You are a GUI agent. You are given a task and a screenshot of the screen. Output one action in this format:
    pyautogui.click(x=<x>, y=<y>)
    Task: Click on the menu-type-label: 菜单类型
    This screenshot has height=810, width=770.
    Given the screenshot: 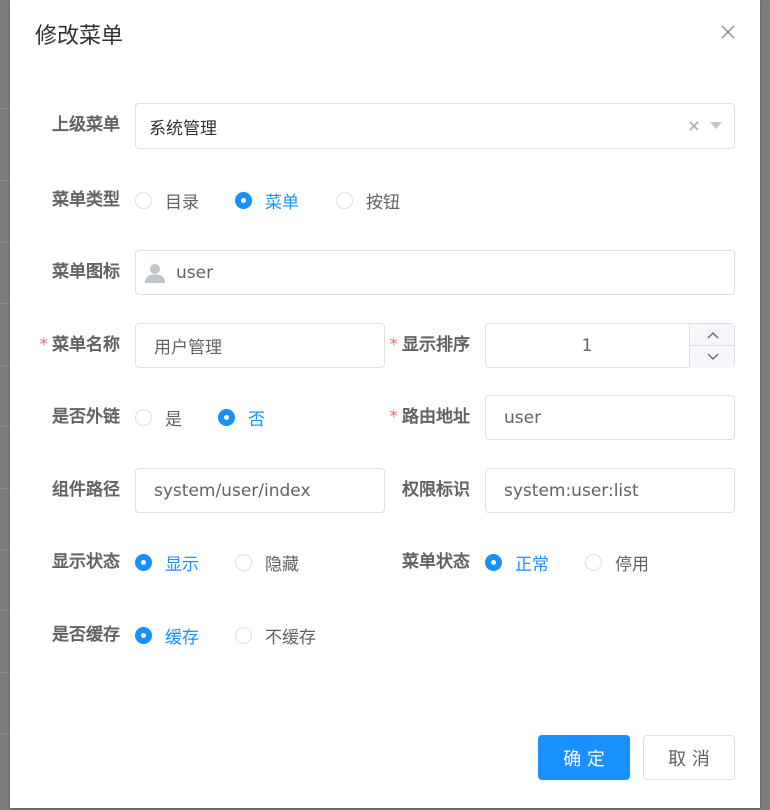 What is the action you would take?
    pyautogui.click(x=86, y=200)
    